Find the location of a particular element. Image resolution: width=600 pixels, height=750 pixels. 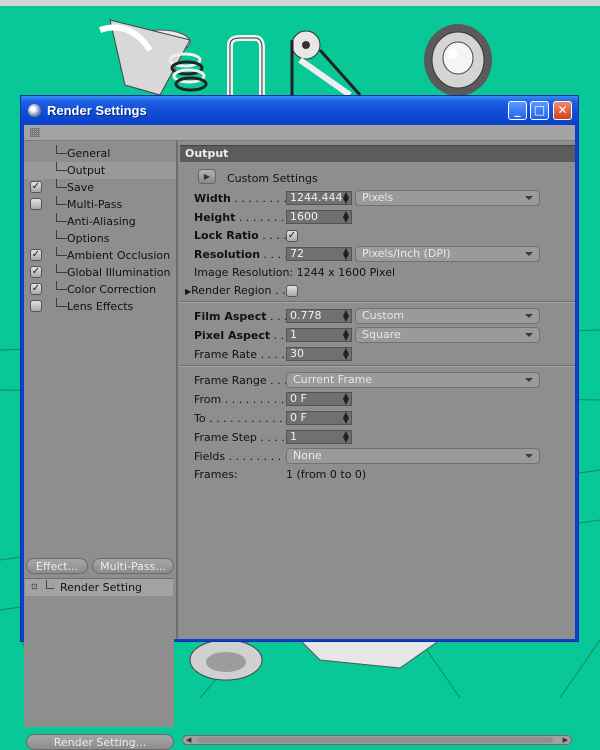

height-field: 1600 ▲ ▼ is located at coordinates (319, 217).